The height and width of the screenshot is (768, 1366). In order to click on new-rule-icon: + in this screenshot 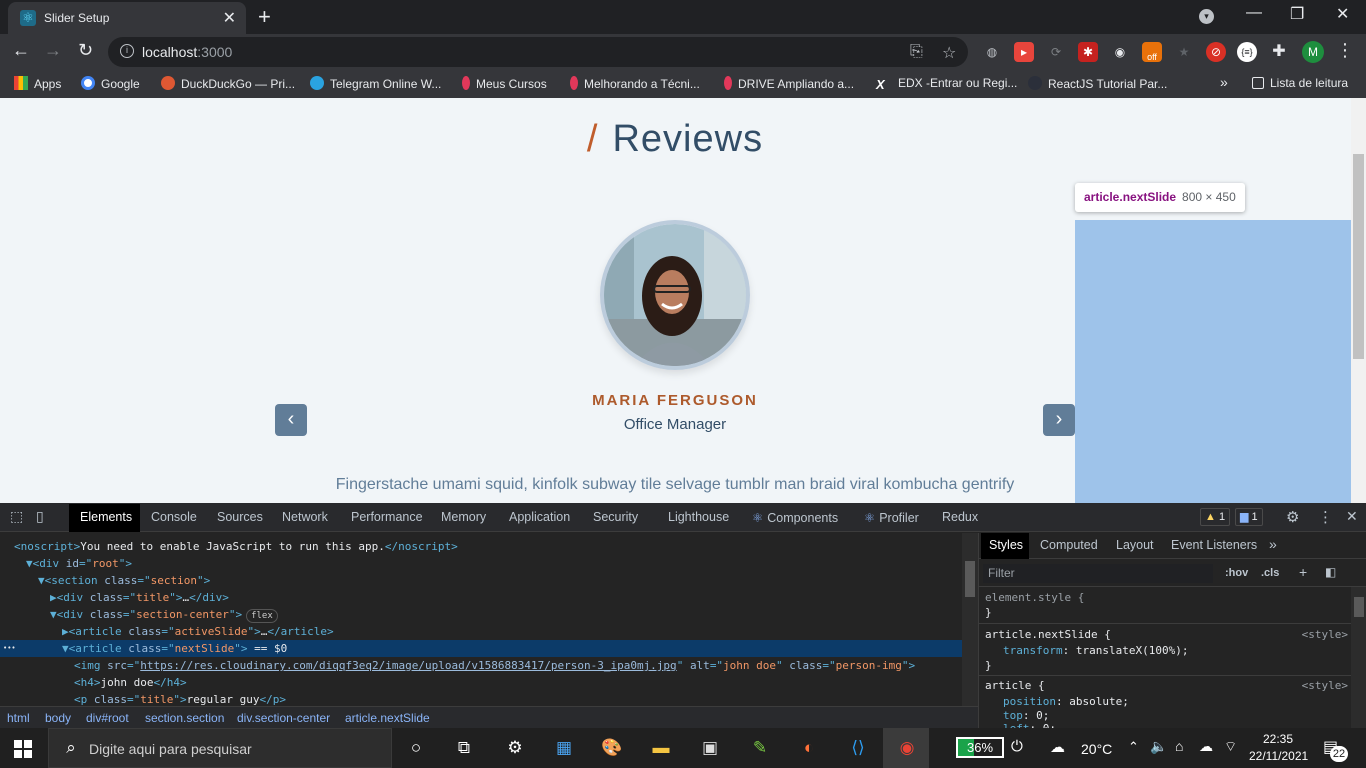, I will do `click(1303, 572)`.